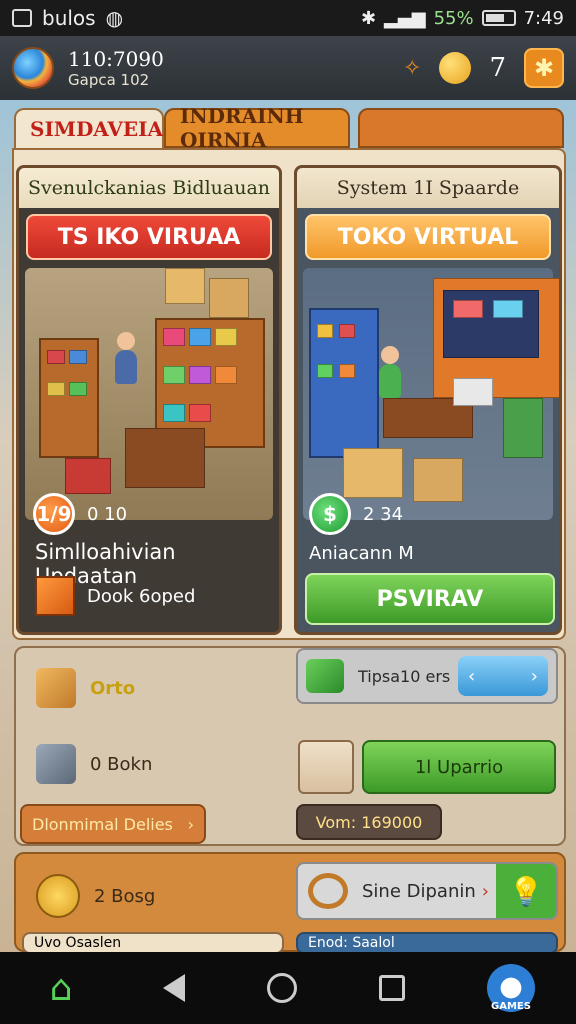 The width and height of the screenshot is (576, 1024). Describe the element at coordinates (282, 988) in the screenshot. I see `home-circle-icon` at that location.